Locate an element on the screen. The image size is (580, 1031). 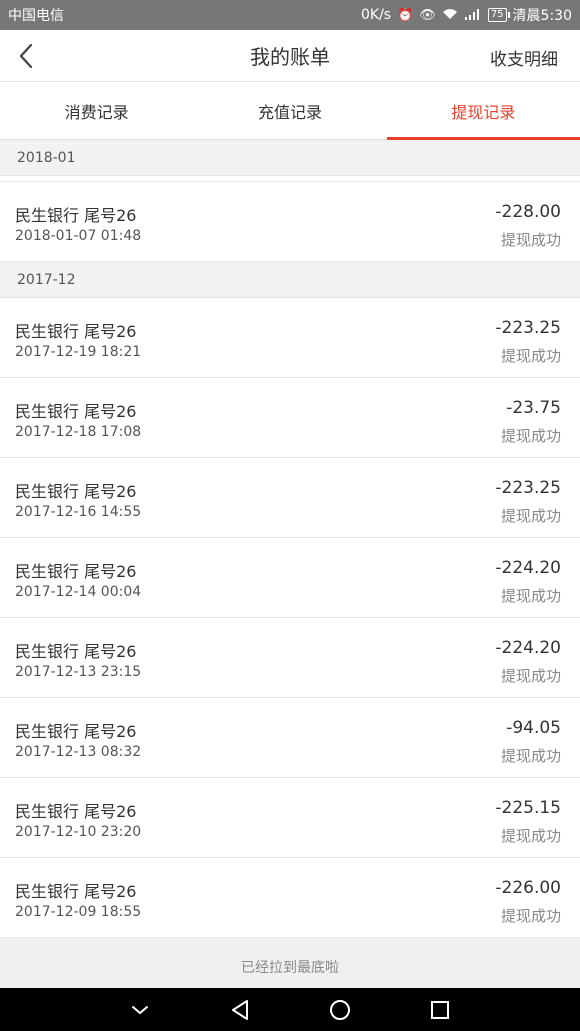
back-button is located at coordinates (26, 56).